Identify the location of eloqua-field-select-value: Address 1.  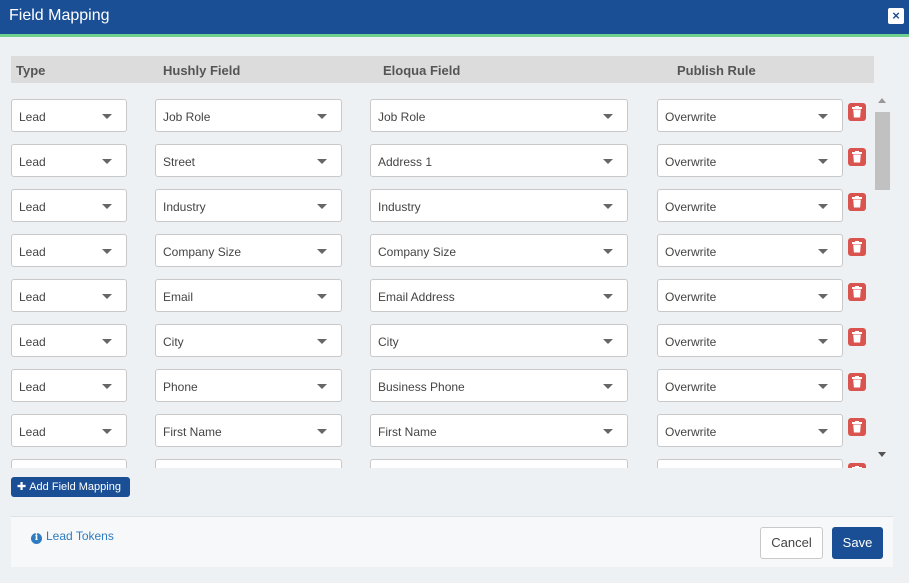
(405, 162).